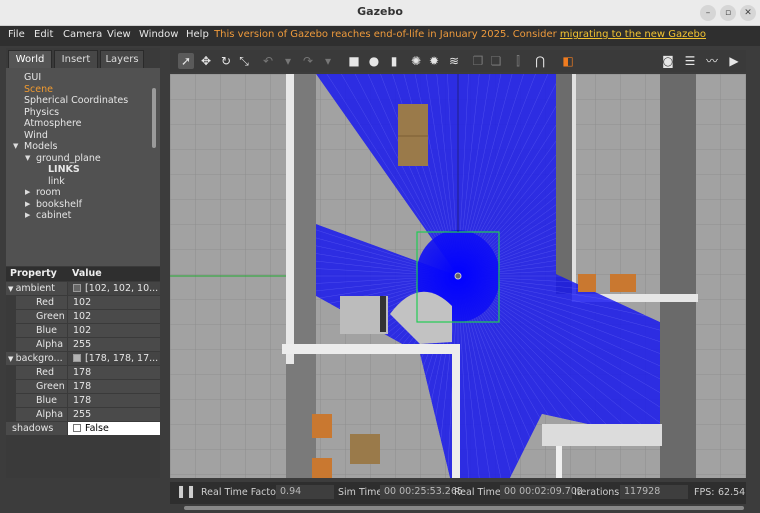 The height and width of the screenshot is (513, 760). Describe the element at coordinates (56, 181) in the screenshot. I see `tree-item: link` at that location.